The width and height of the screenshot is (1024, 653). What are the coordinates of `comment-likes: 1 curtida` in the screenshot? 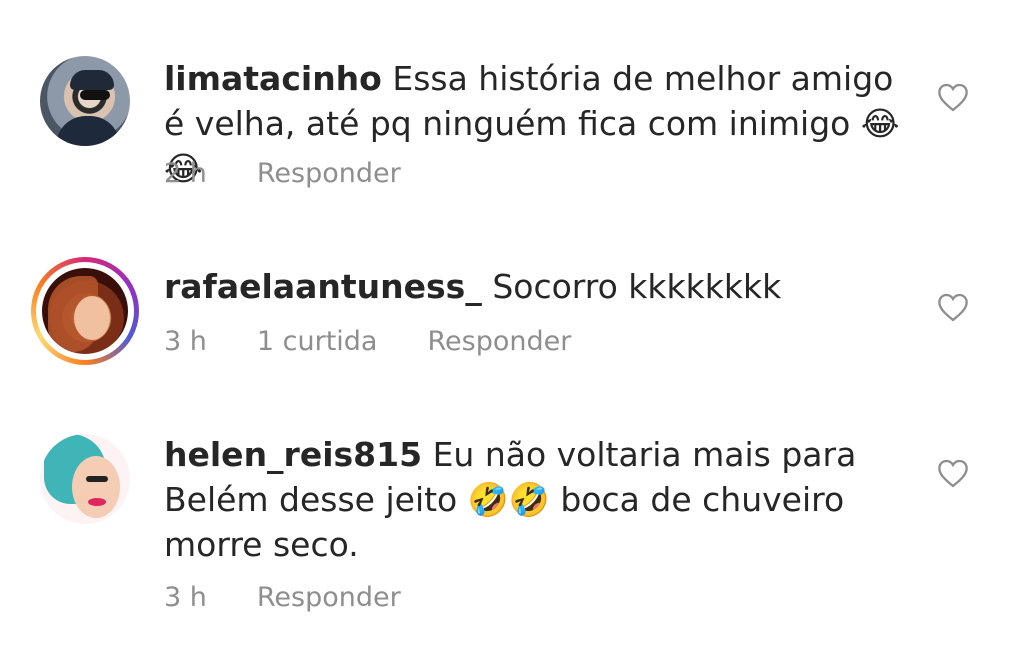 It's located at (317, 341).